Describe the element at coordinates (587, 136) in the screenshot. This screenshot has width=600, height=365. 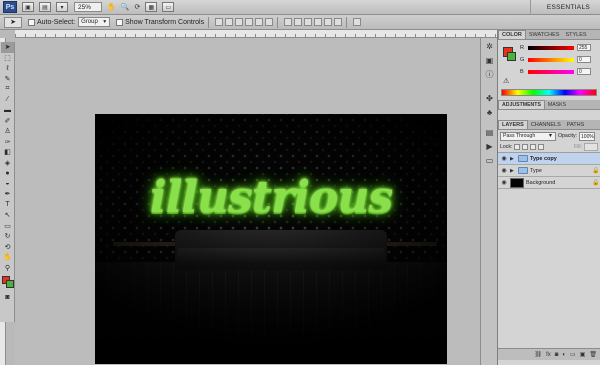
I see `opacity-field: 100%` at that location.